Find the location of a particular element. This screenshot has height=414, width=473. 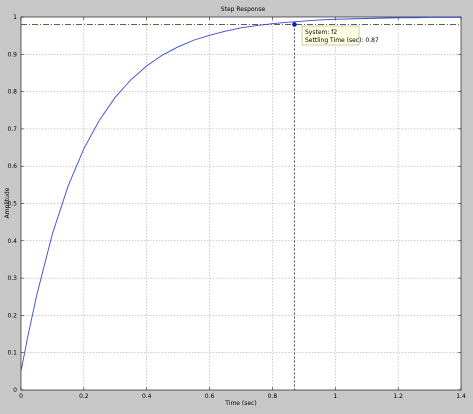

x-tick-label: 0.8 is located at coordinates (273, 396).